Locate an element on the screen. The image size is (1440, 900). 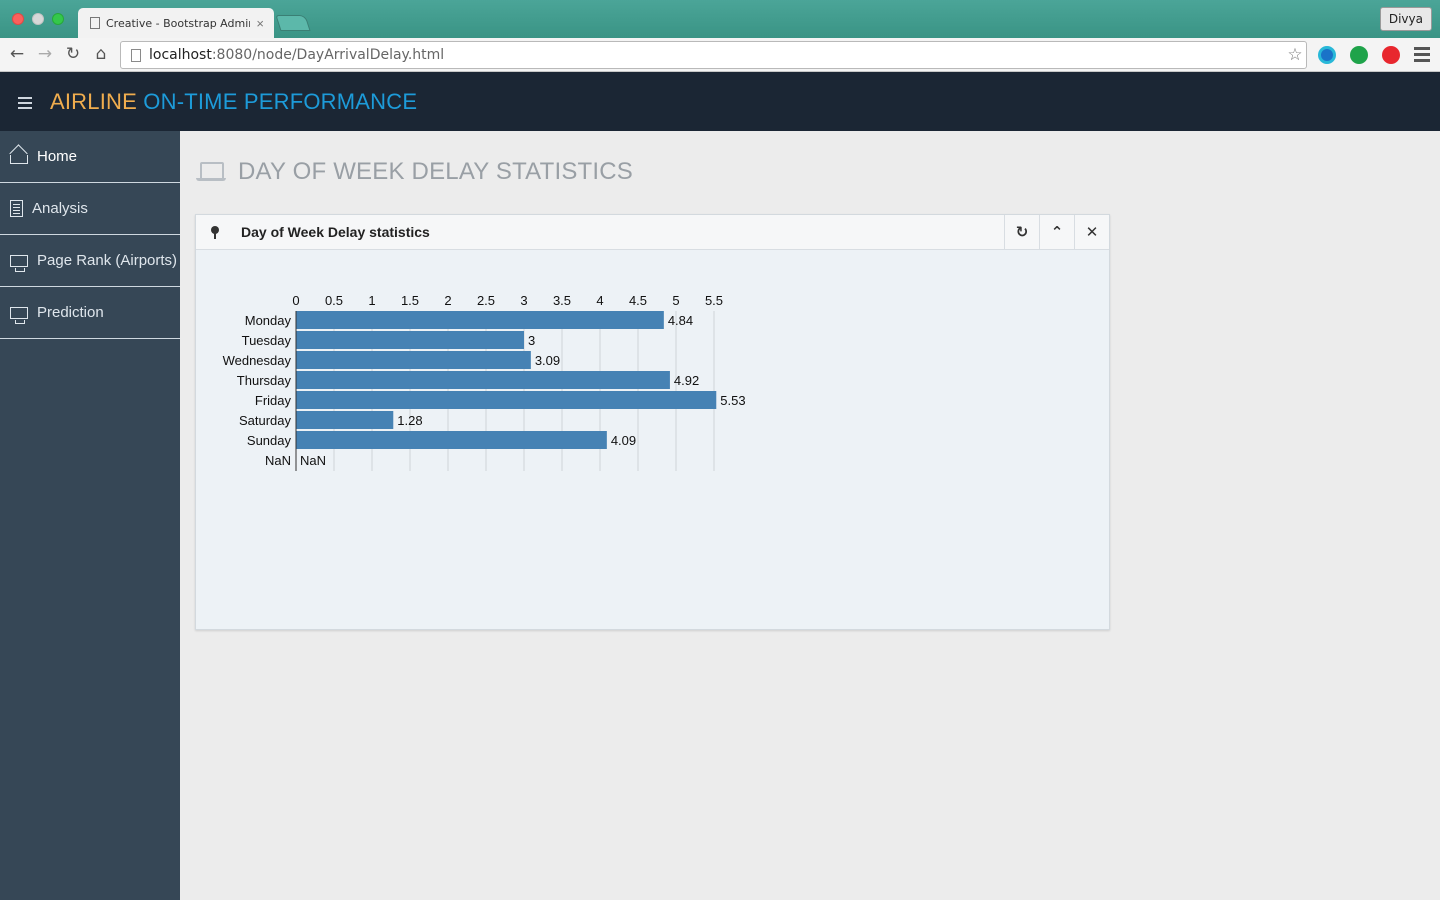
reload-icon: ↻ is located at coordinates (73, 54).